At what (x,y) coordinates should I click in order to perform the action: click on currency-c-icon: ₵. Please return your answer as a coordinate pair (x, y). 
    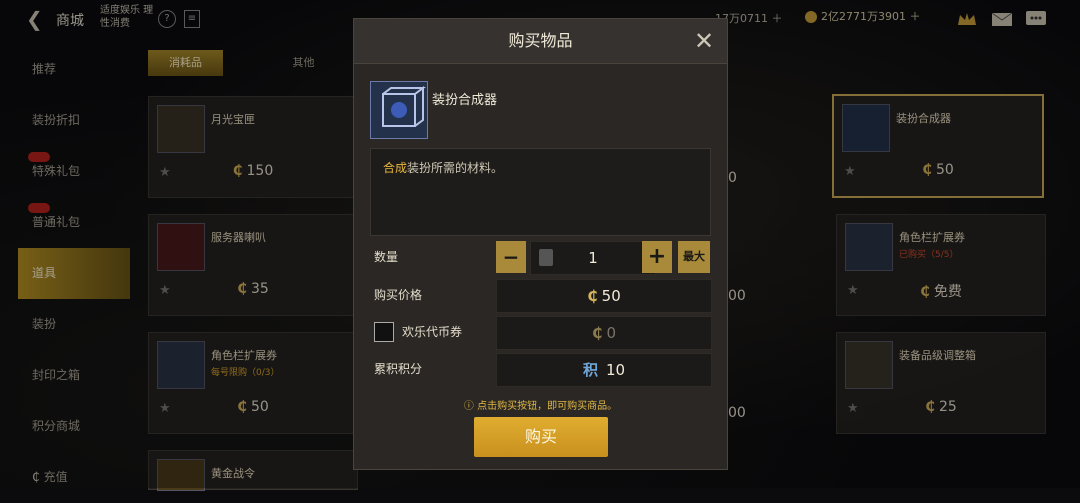
    Looking at the image, I should click on (592, 296).